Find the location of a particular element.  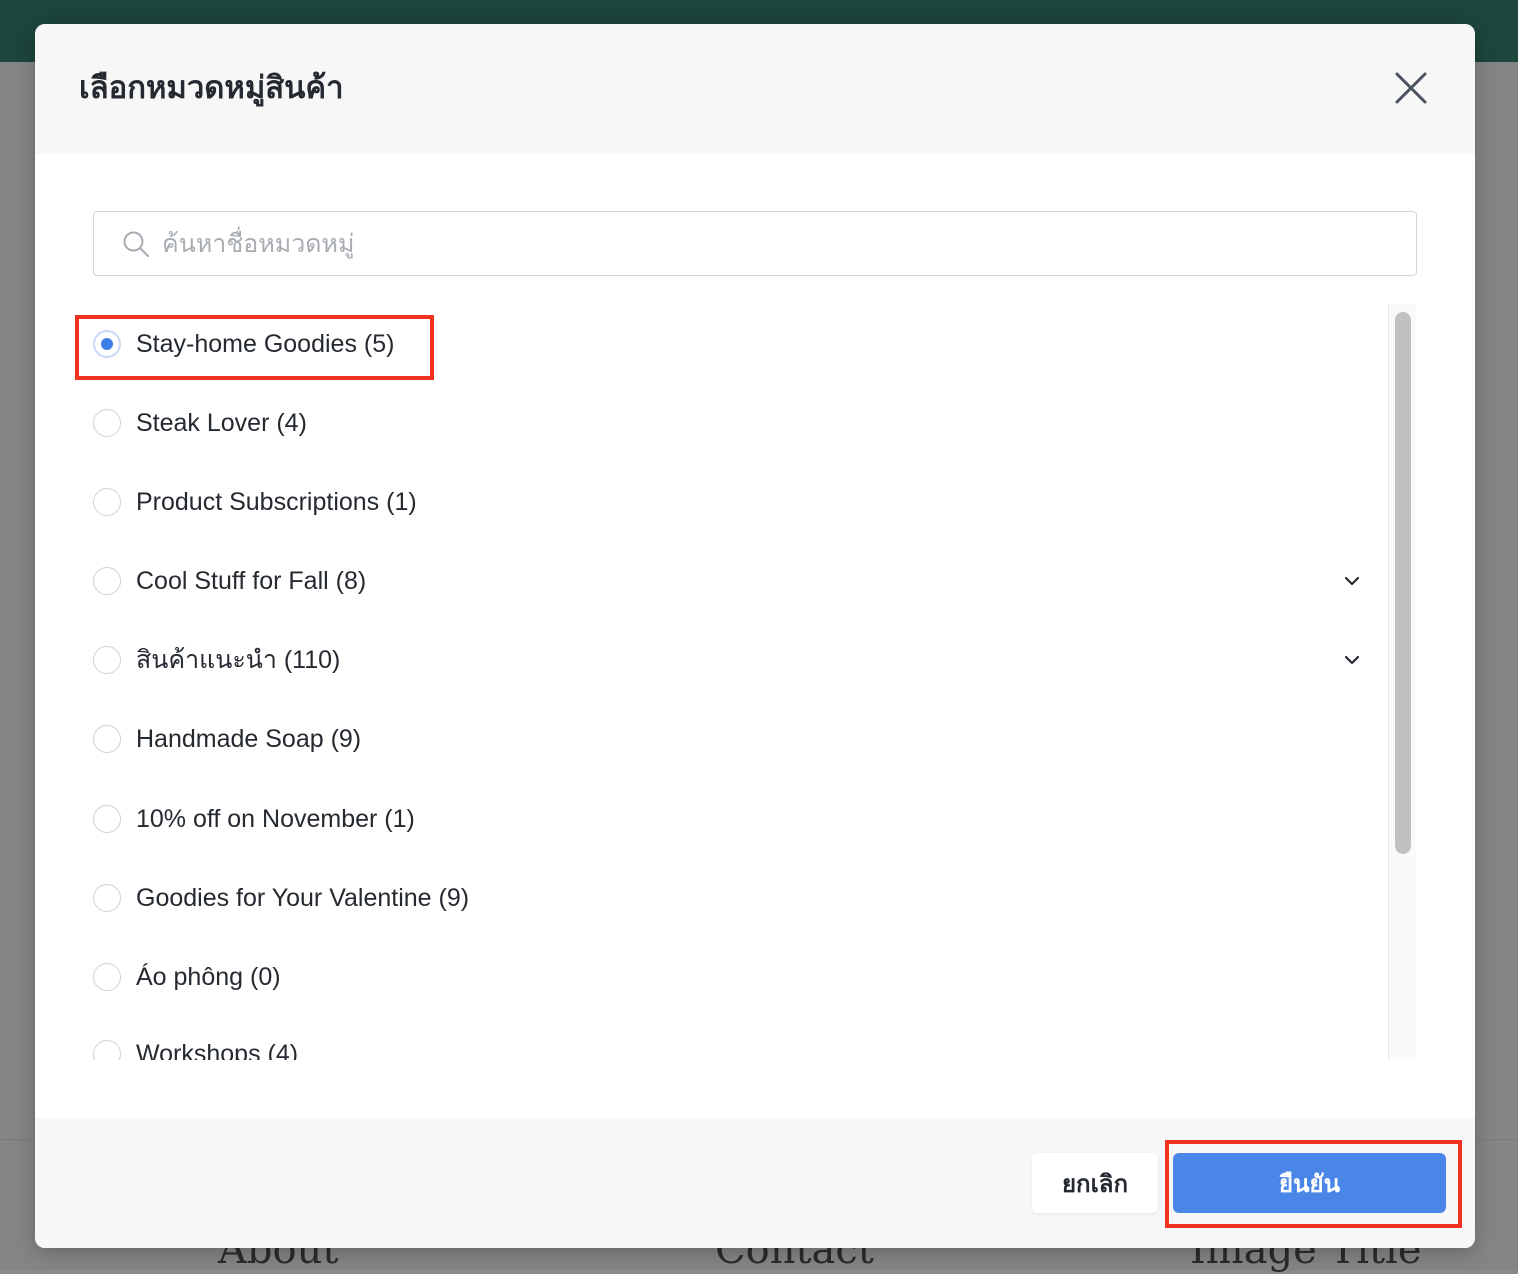

category-item-stay-home-goodies: Stay-home Goodies (5) is located at coordinates (725, 345).